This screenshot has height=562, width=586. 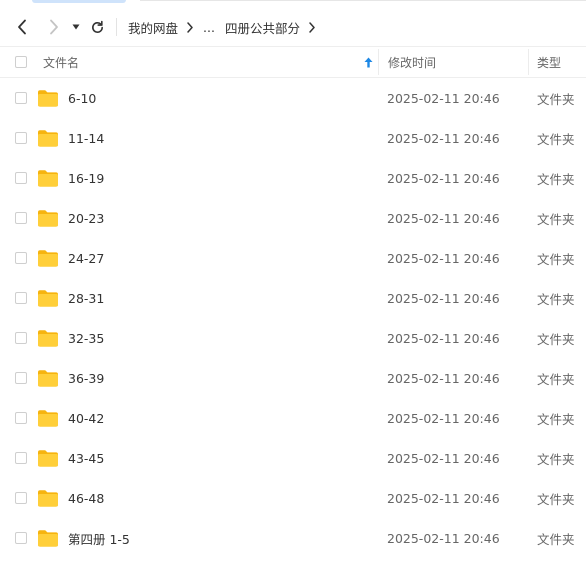 I want to click on file-name: 第四册 1-5, so click(x=99, y=538).